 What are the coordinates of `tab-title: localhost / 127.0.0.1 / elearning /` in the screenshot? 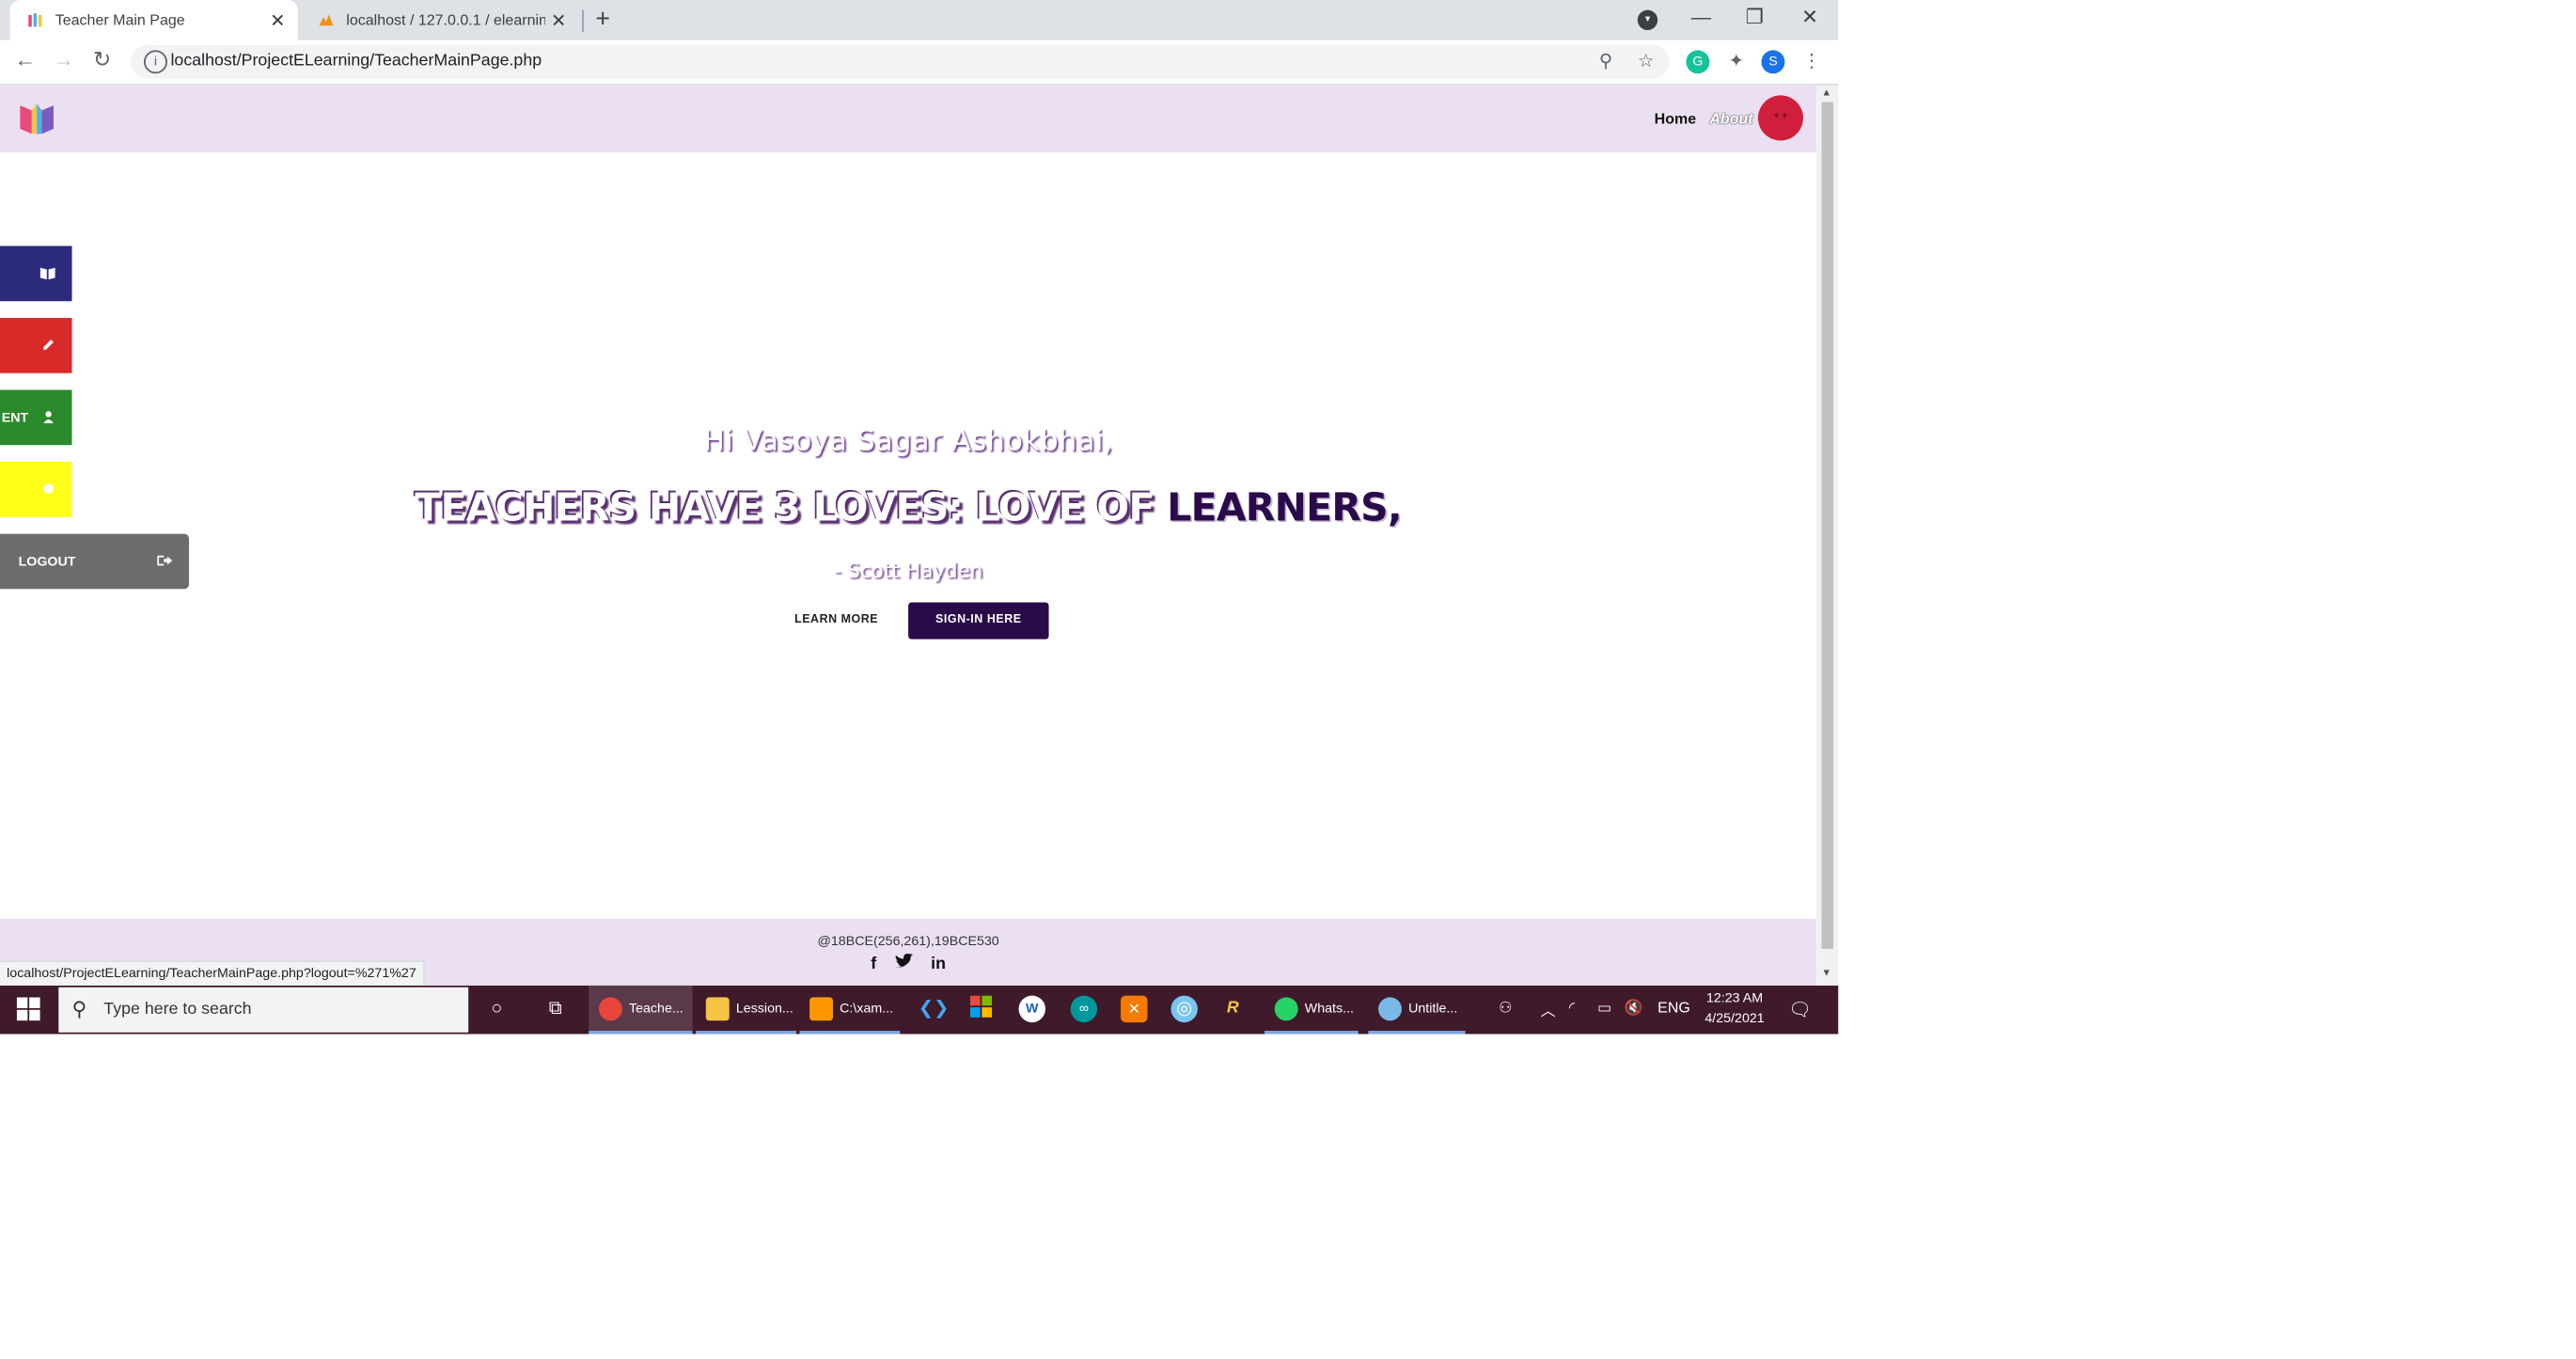 It's located at (446, 20).